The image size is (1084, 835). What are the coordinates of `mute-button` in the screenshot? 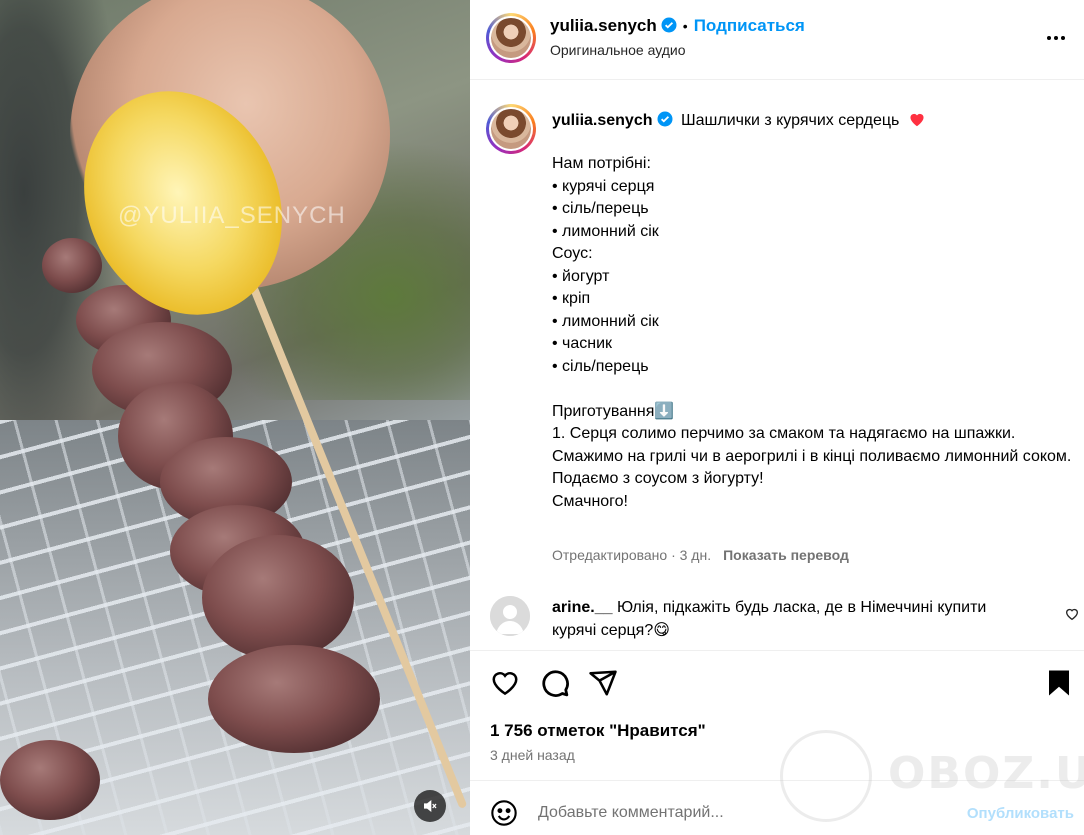 It's located at (430, 806).